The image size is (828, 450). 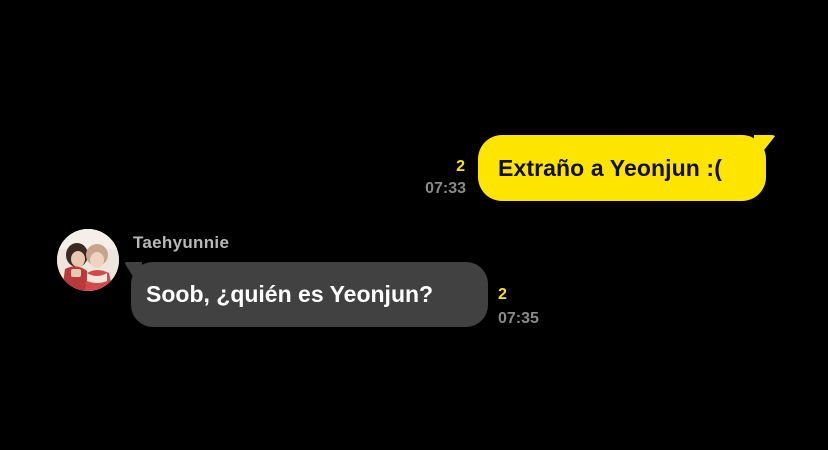 What do you see at coordinates (610, 167) in the screenshot?
I see `message-text: Extraño a Yeonjun :(` at bounding box center [610, 167].